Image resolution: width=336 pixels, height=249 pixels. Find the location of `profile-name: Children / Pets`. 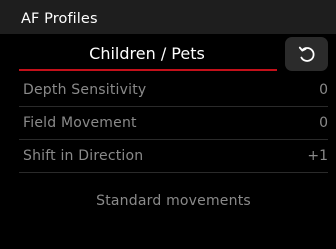

profile-name: Children / Pets is located at coordinates (147, 53).